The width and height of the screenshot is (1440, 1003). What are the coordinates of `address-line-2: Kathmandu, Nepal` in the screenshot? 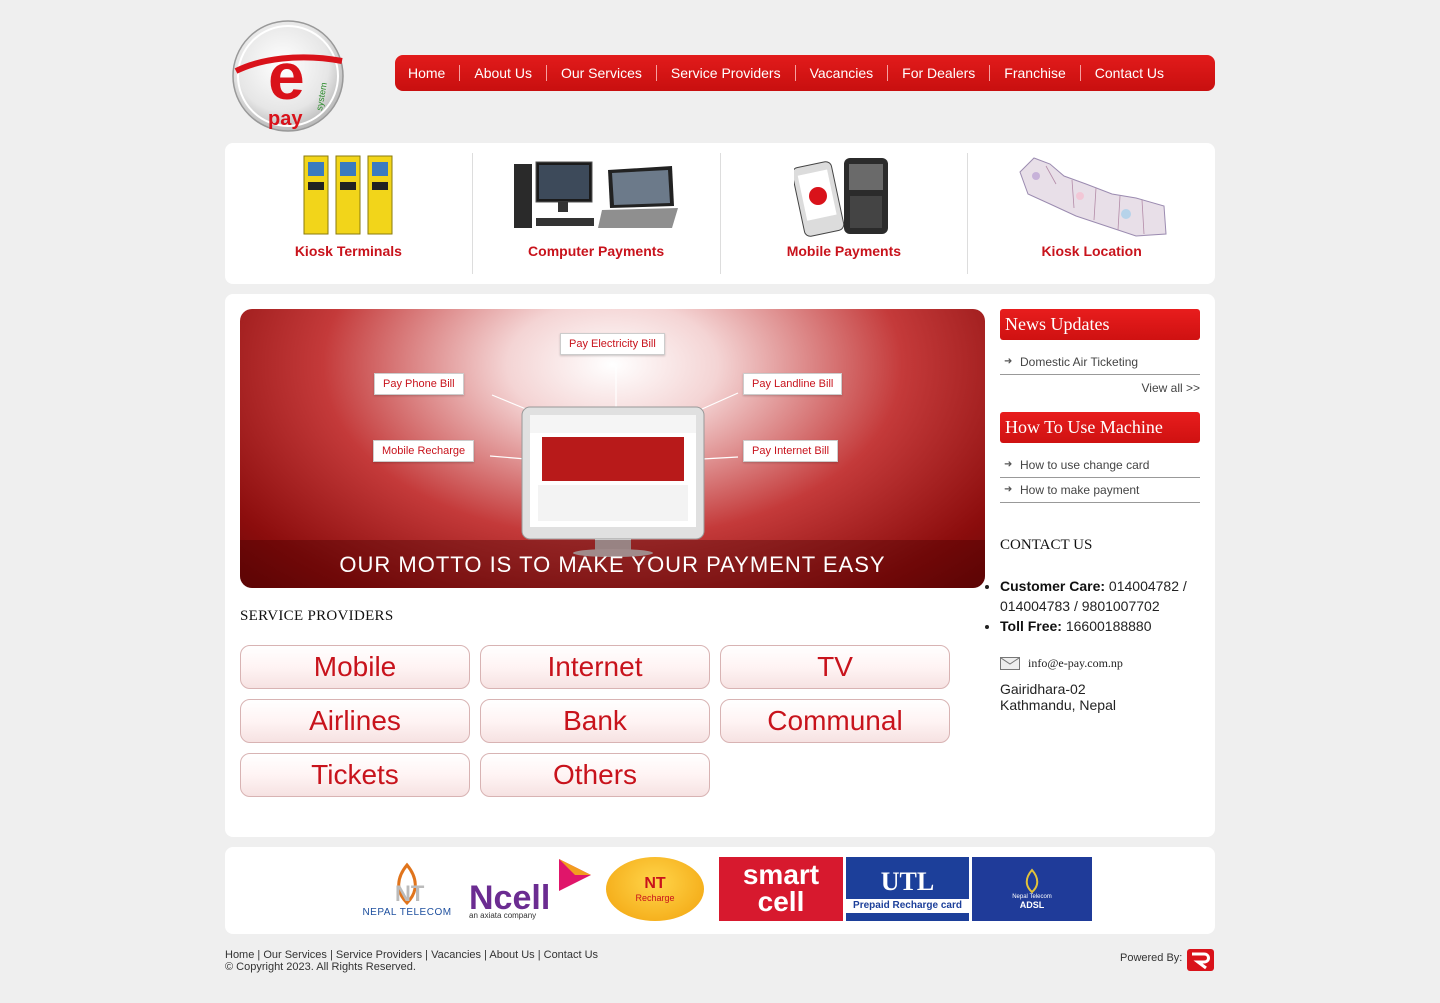 It's located at (1058, 705).